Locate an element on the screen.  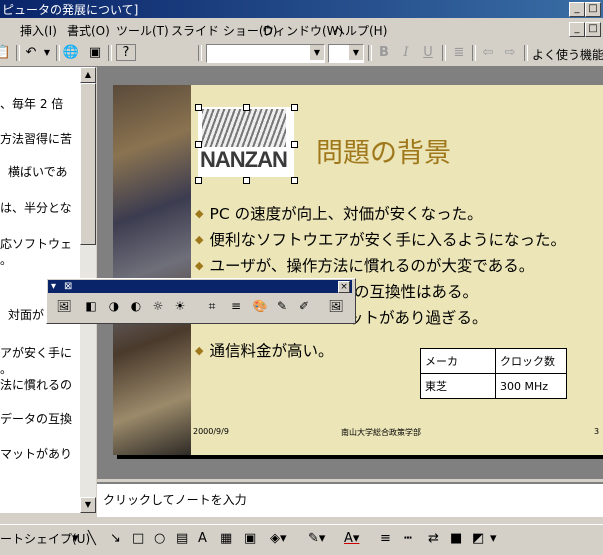
picture-toolbar-titlebar: ▾ ⊠ × is located at coordinates (200, 286).